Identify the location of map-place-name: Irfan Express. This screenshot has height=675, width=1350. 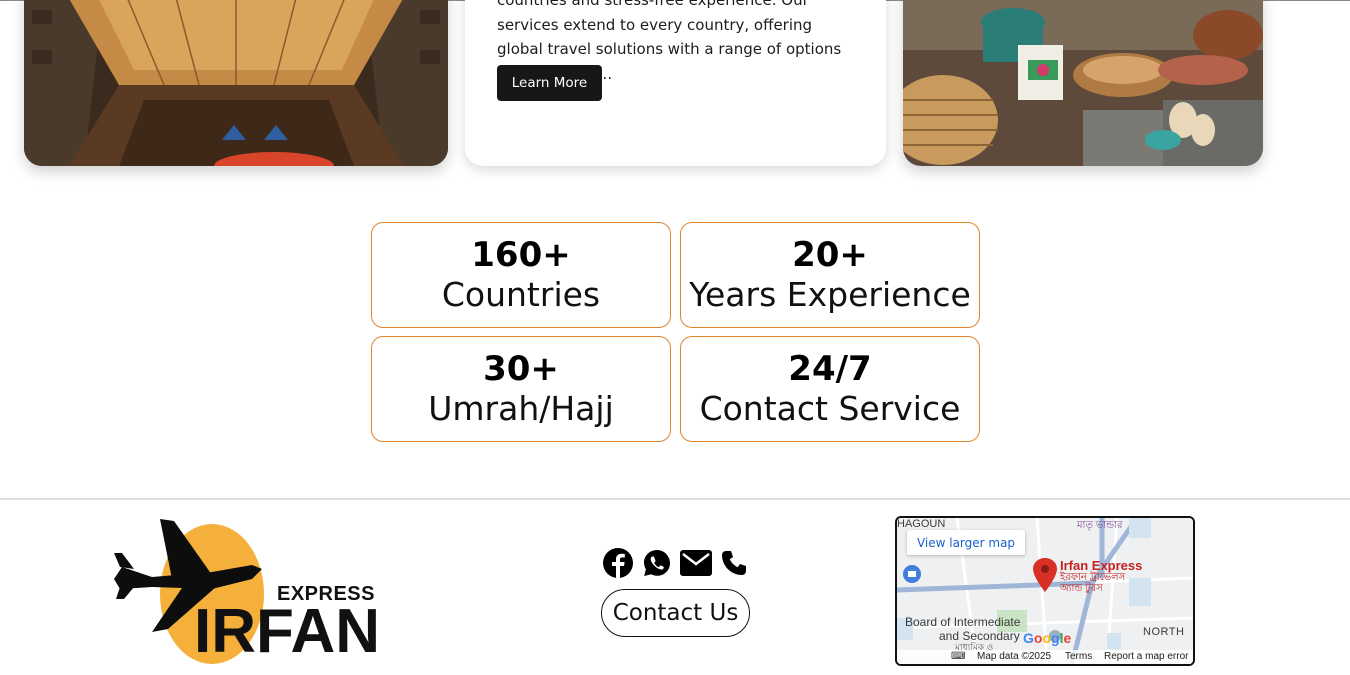
(1101, 565).